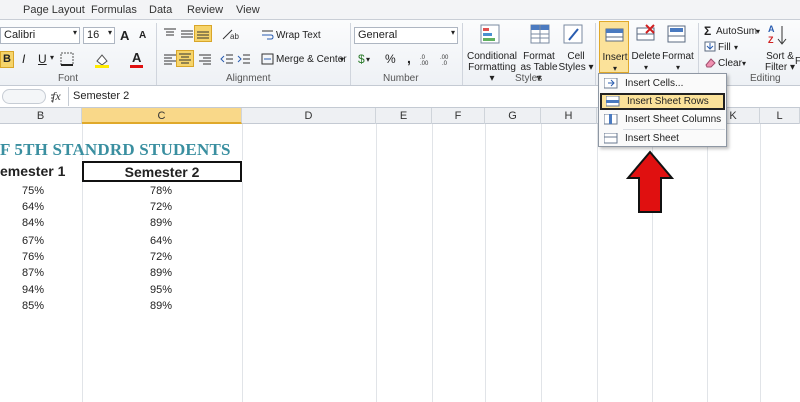 The height and width of the screenshot is (402, 800). I want to click on tab-data: Data, so click(160, 10).